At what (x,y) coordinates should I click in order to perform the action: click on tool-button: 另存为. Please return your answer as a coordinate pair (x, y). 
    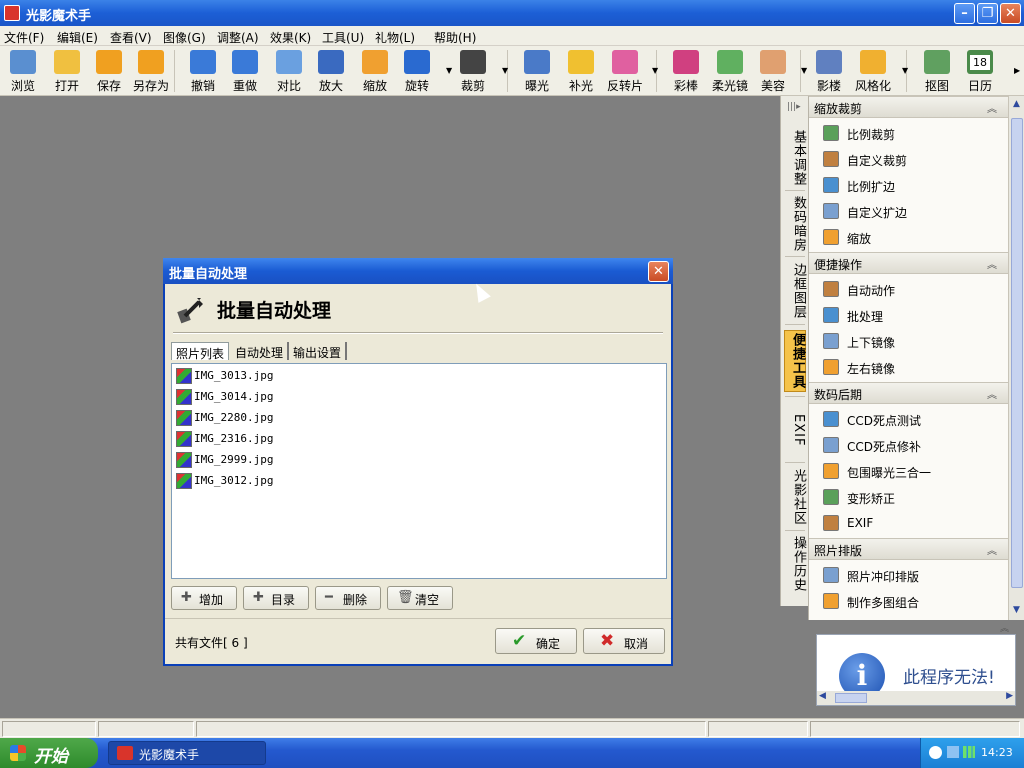
    Looking at the image, I should click on (151, 71).